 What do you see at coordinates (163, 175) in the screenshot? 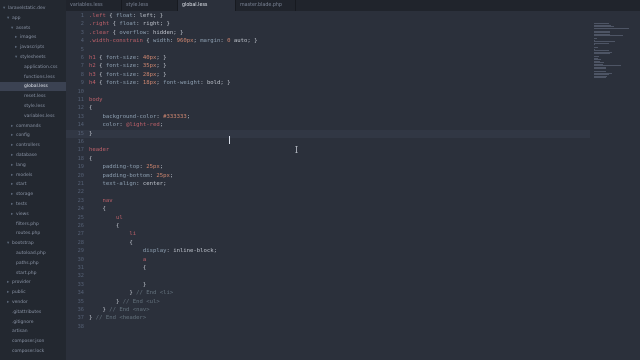
I see `code-token: 25px` at bounding box center [163, 175].